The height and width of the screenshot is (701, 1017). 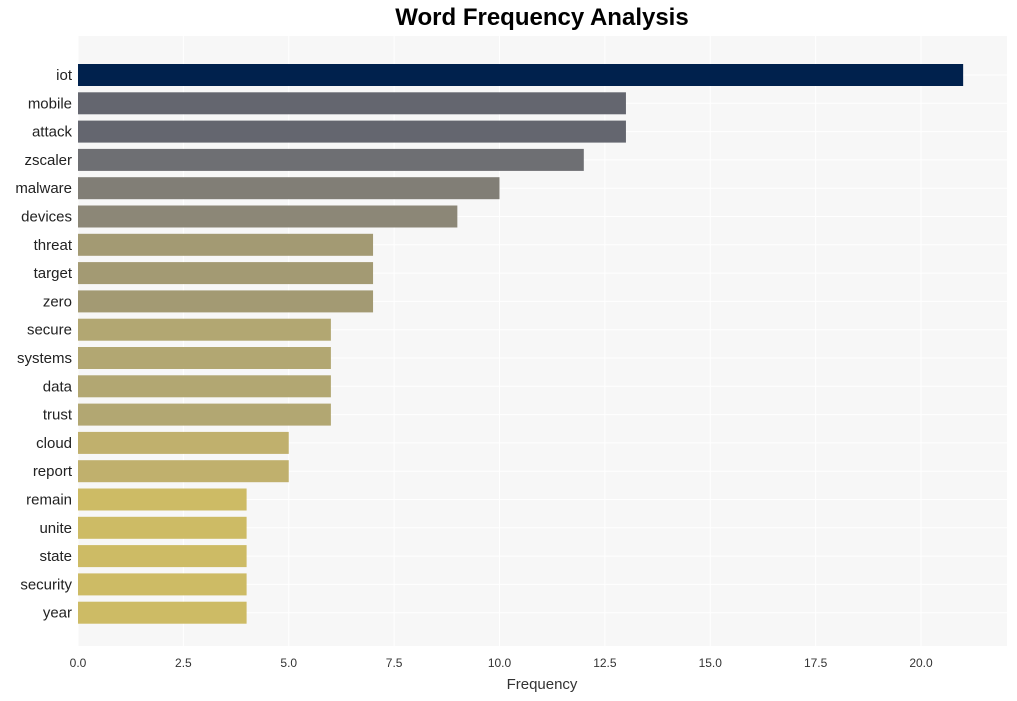 What do you see at coordinates (162, 584) in the screenshot?
I see `bar-security` at bounding box center [162, 584].